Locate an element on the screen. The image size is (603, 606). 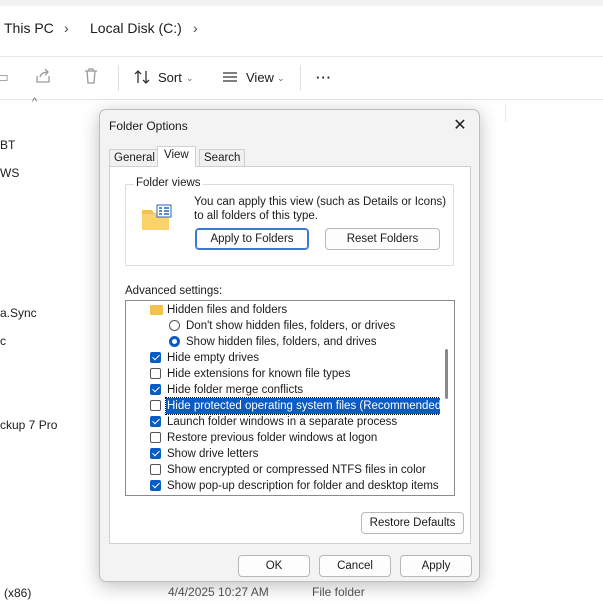
close-icon: ✕ is located at coordinates (460, 126).